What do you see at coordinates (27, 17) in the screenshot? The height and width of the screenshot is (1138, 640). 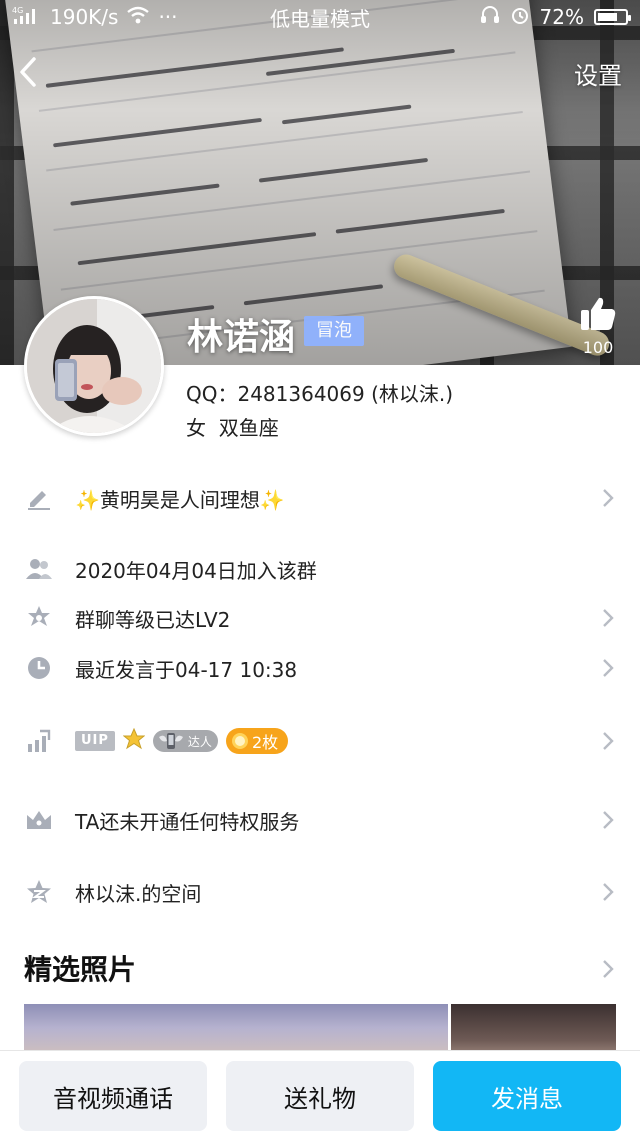 I see `signal-icon: 4G` at bounding box center [27, 17].